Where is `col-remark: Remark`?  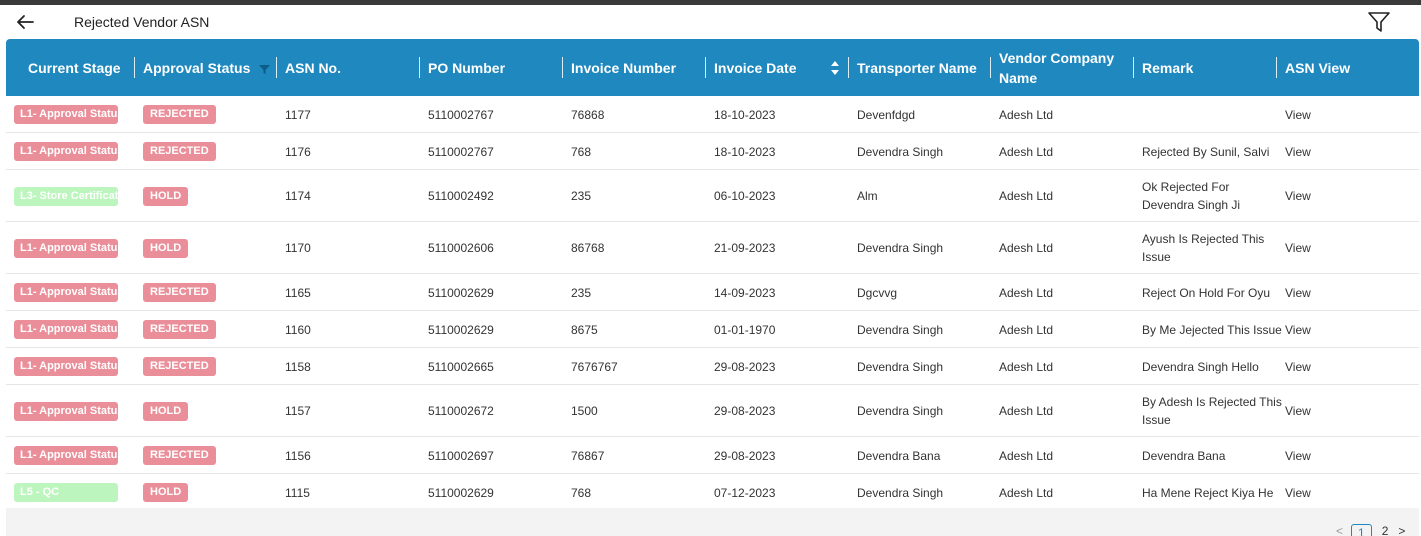
col-remark: Remark is located at coordinates (1167, 67).